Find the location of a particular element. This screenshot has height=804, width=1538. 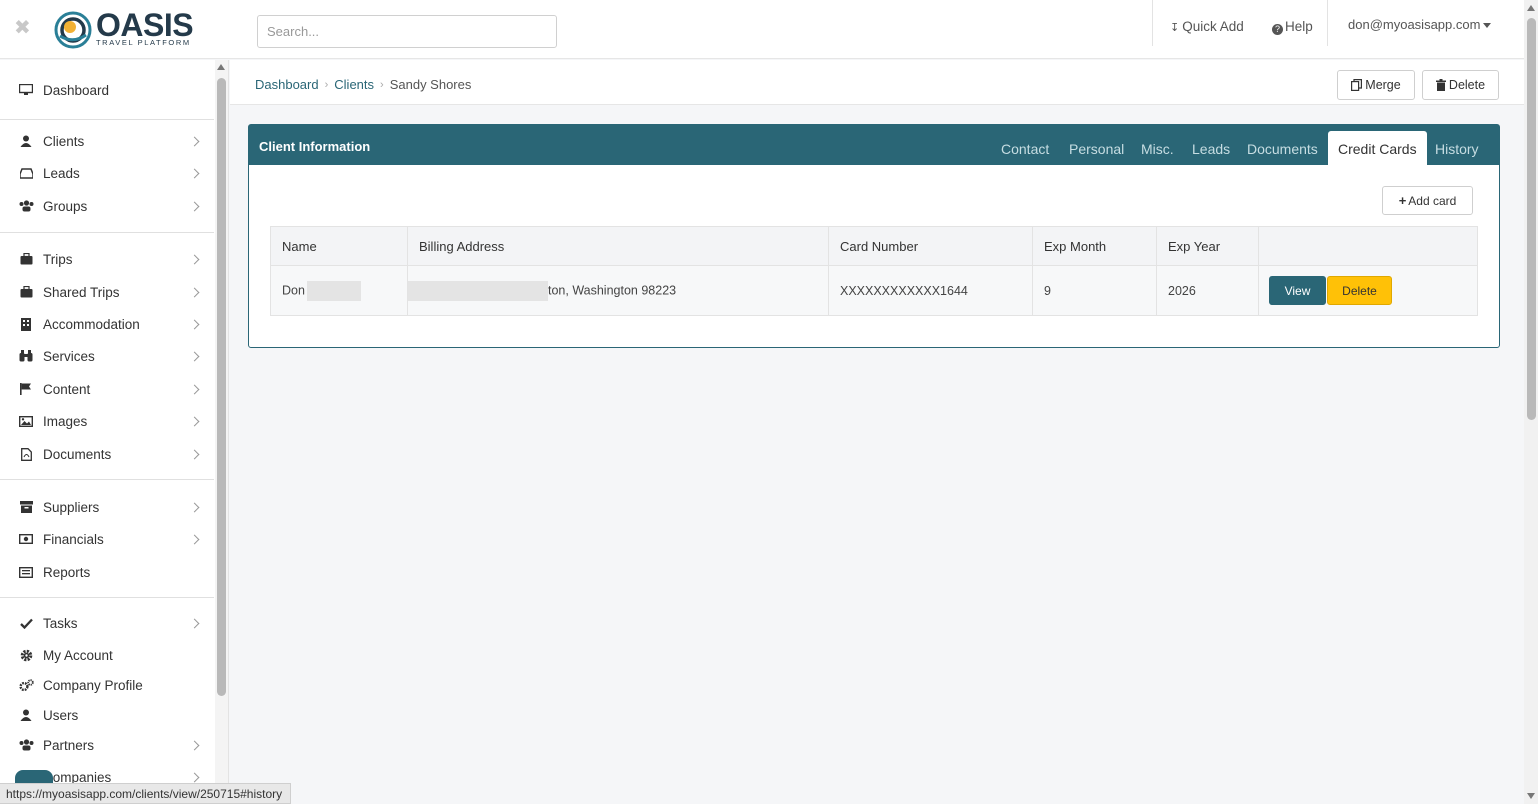

sidebar-item-groups: Groups is located at coordinates (107, 206).